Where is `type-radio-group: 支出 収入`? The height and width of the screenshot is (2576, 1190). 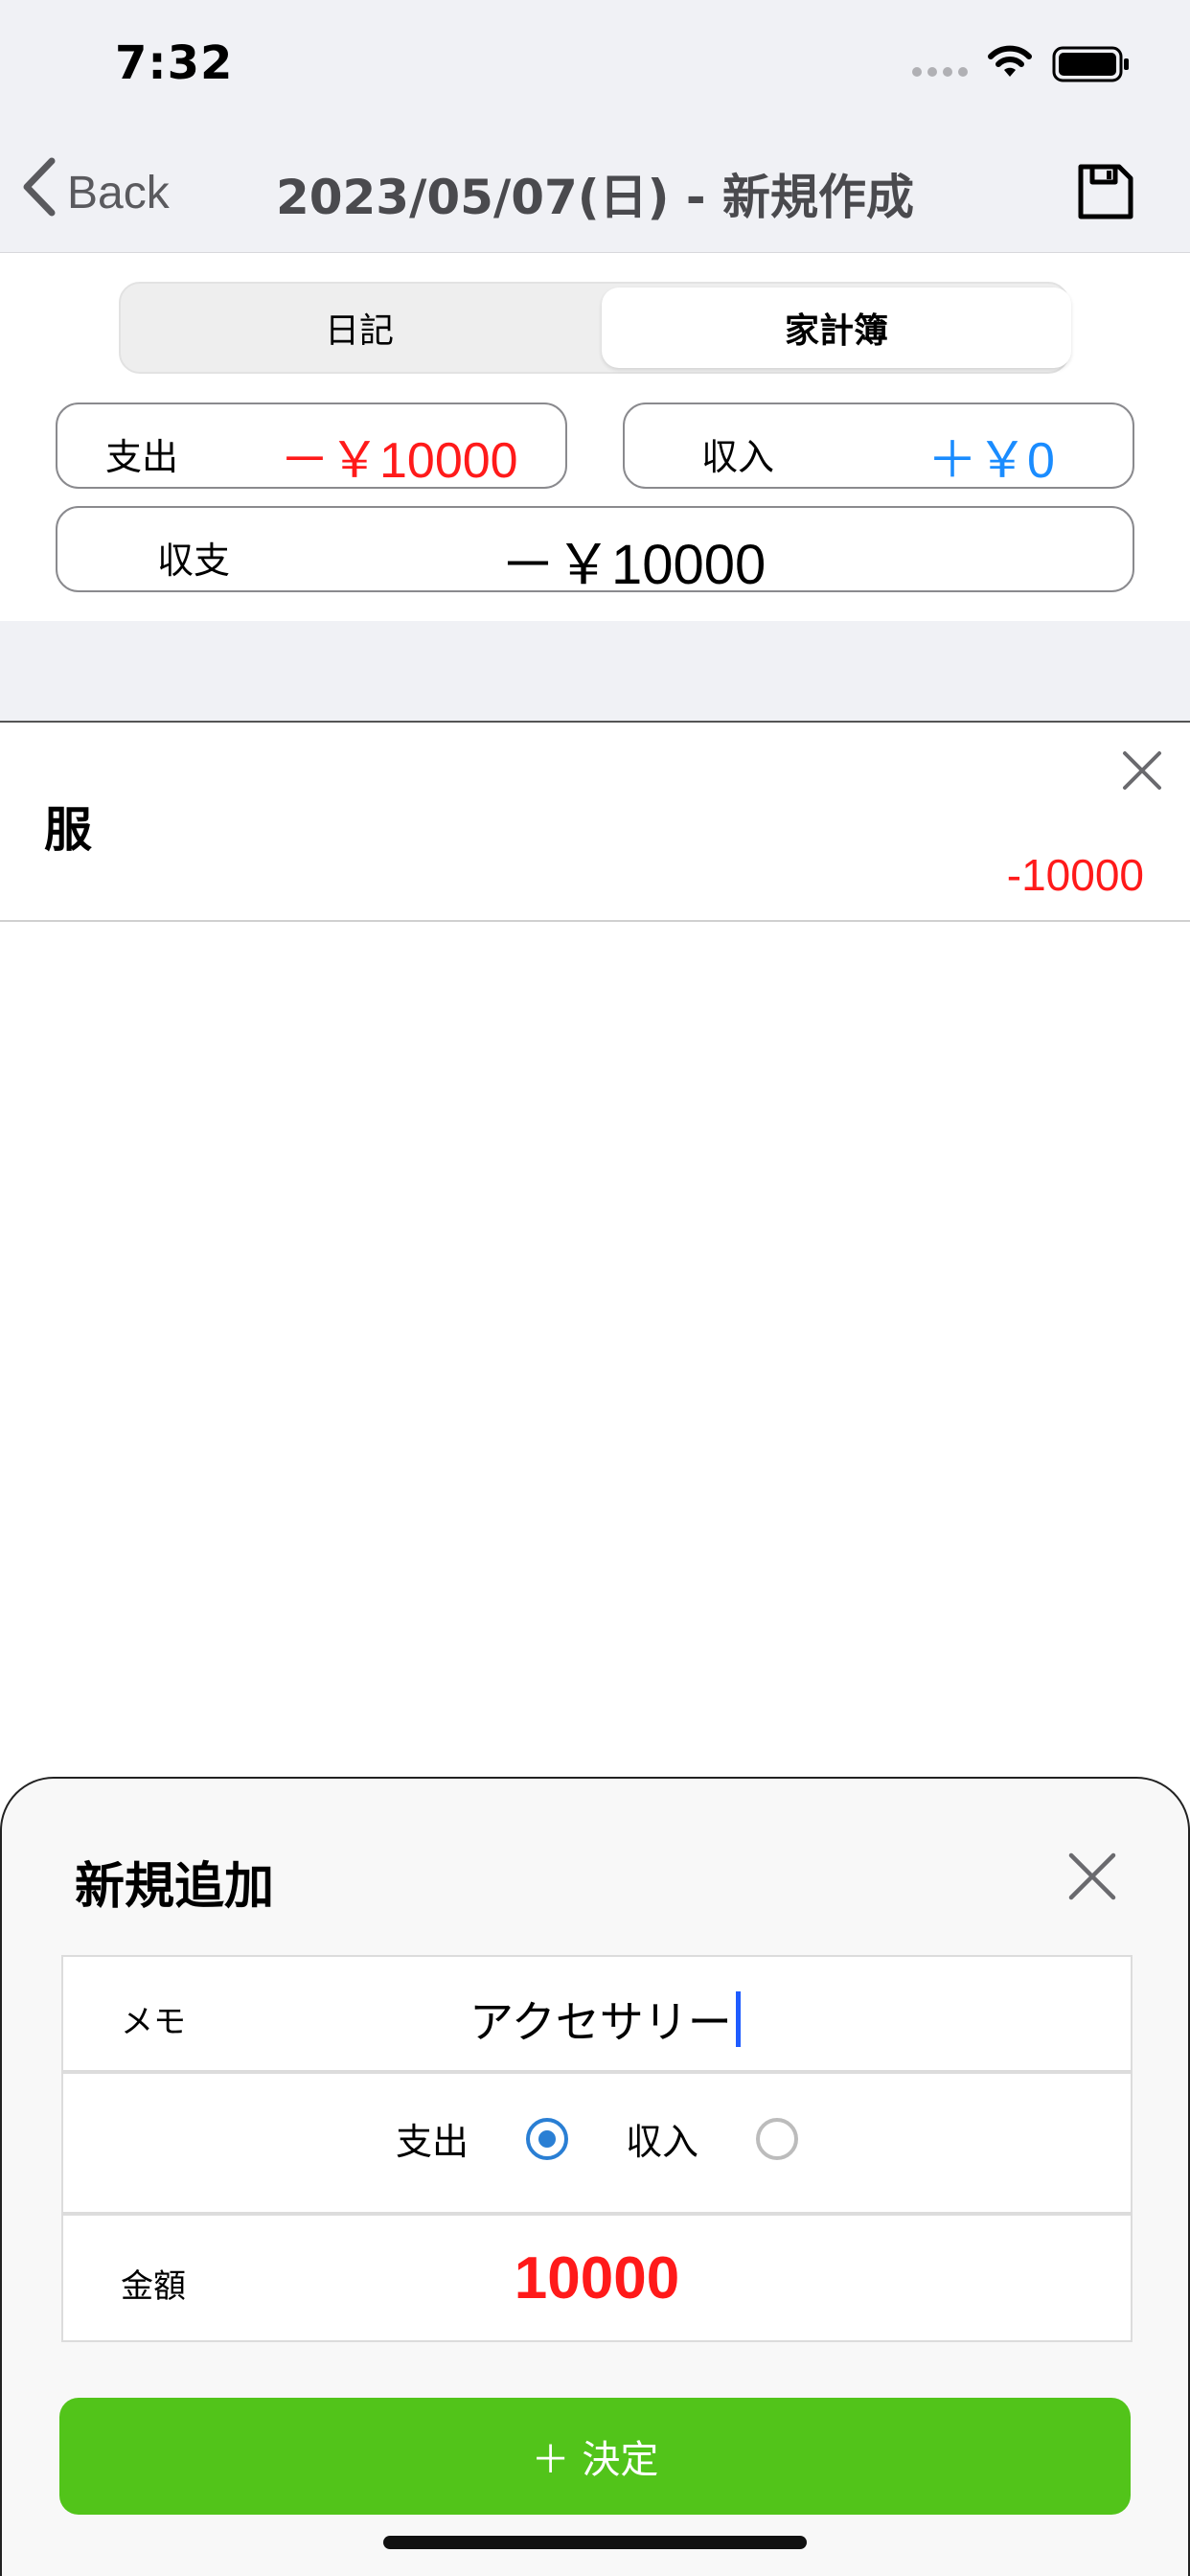
type-radio-group: 支出 収入 is located at coordinates (597, 2138).